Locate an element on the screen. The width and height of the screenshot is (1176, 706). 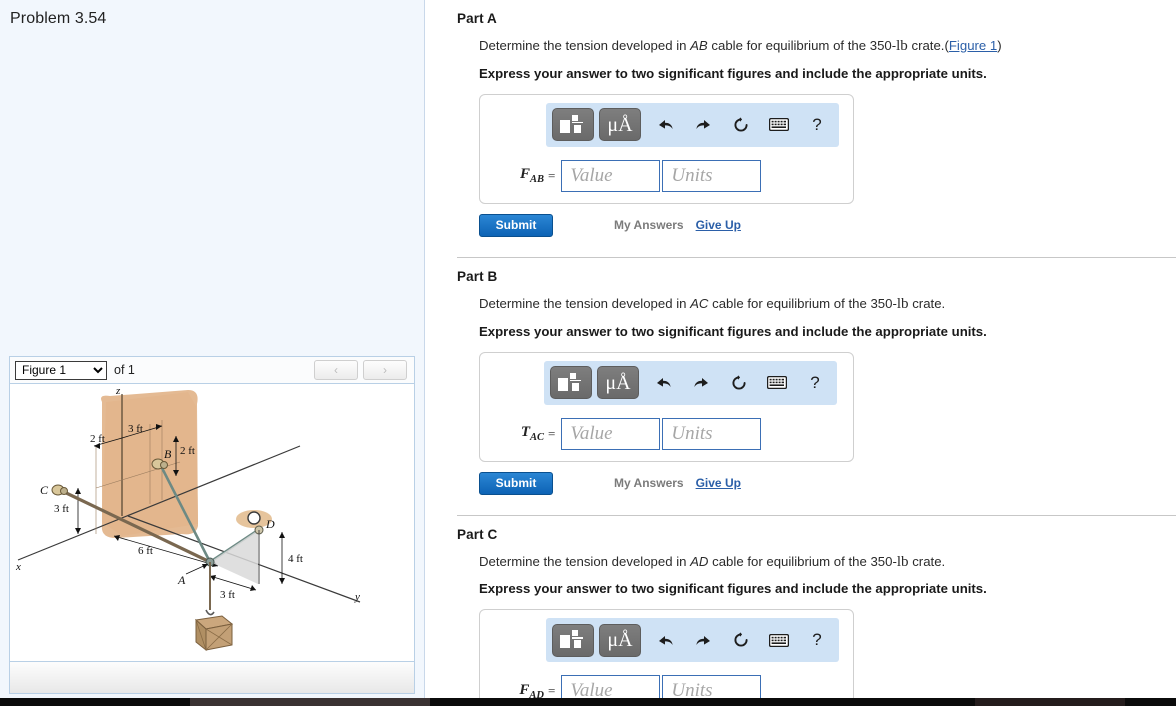
math-template-icon is located at coordinates (571, 382).